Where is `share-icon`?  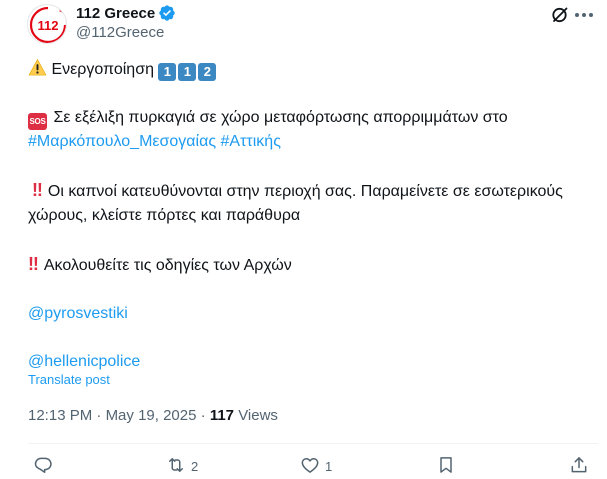 share-icon is located at coordinates (579, 466).